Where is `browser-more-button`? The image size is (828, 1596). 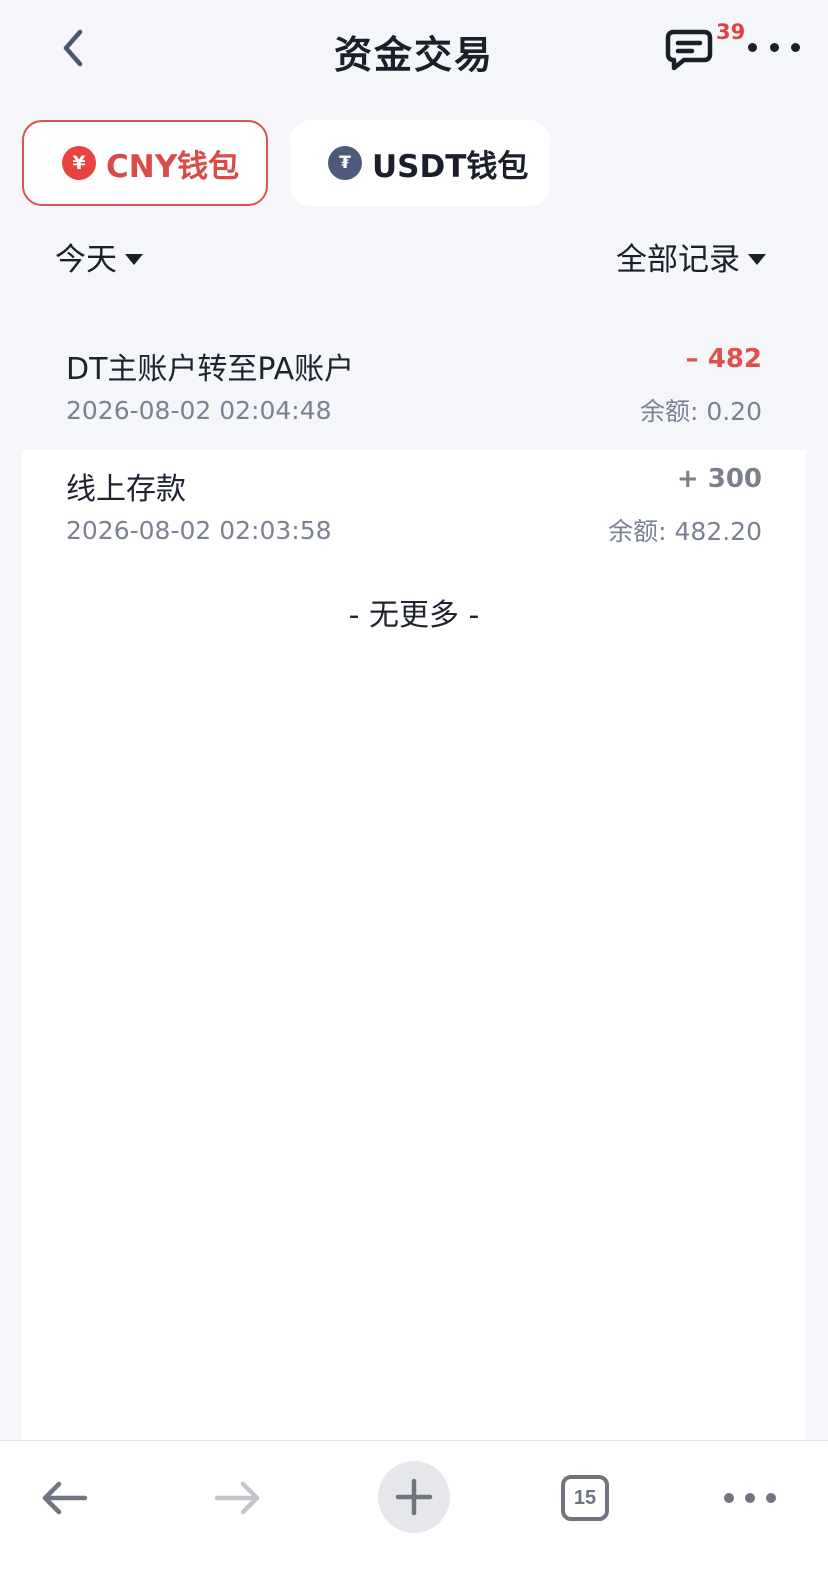 browser-more-button is located at coordinates (750, 1498).